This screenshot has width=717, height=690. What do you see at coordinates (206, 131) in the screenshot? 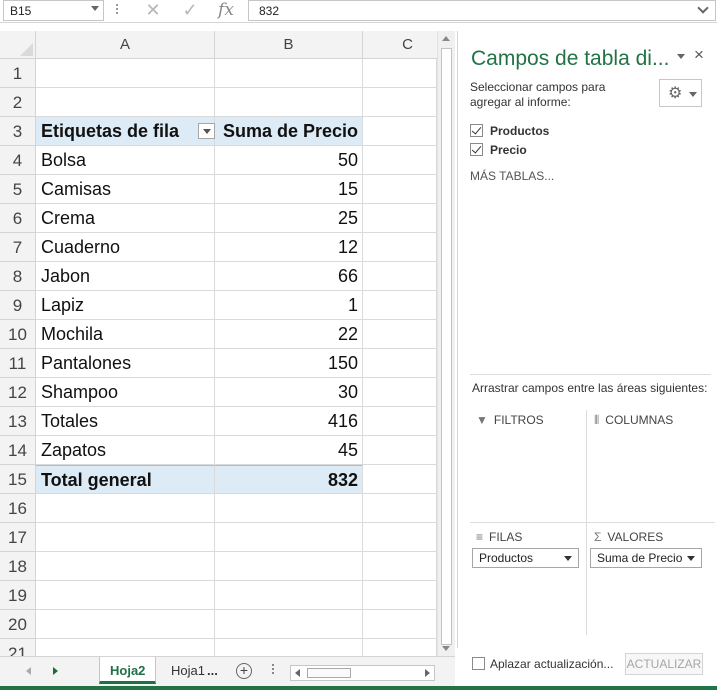
I see `row-labels-filter-icon` at bounding box center [206, 131].